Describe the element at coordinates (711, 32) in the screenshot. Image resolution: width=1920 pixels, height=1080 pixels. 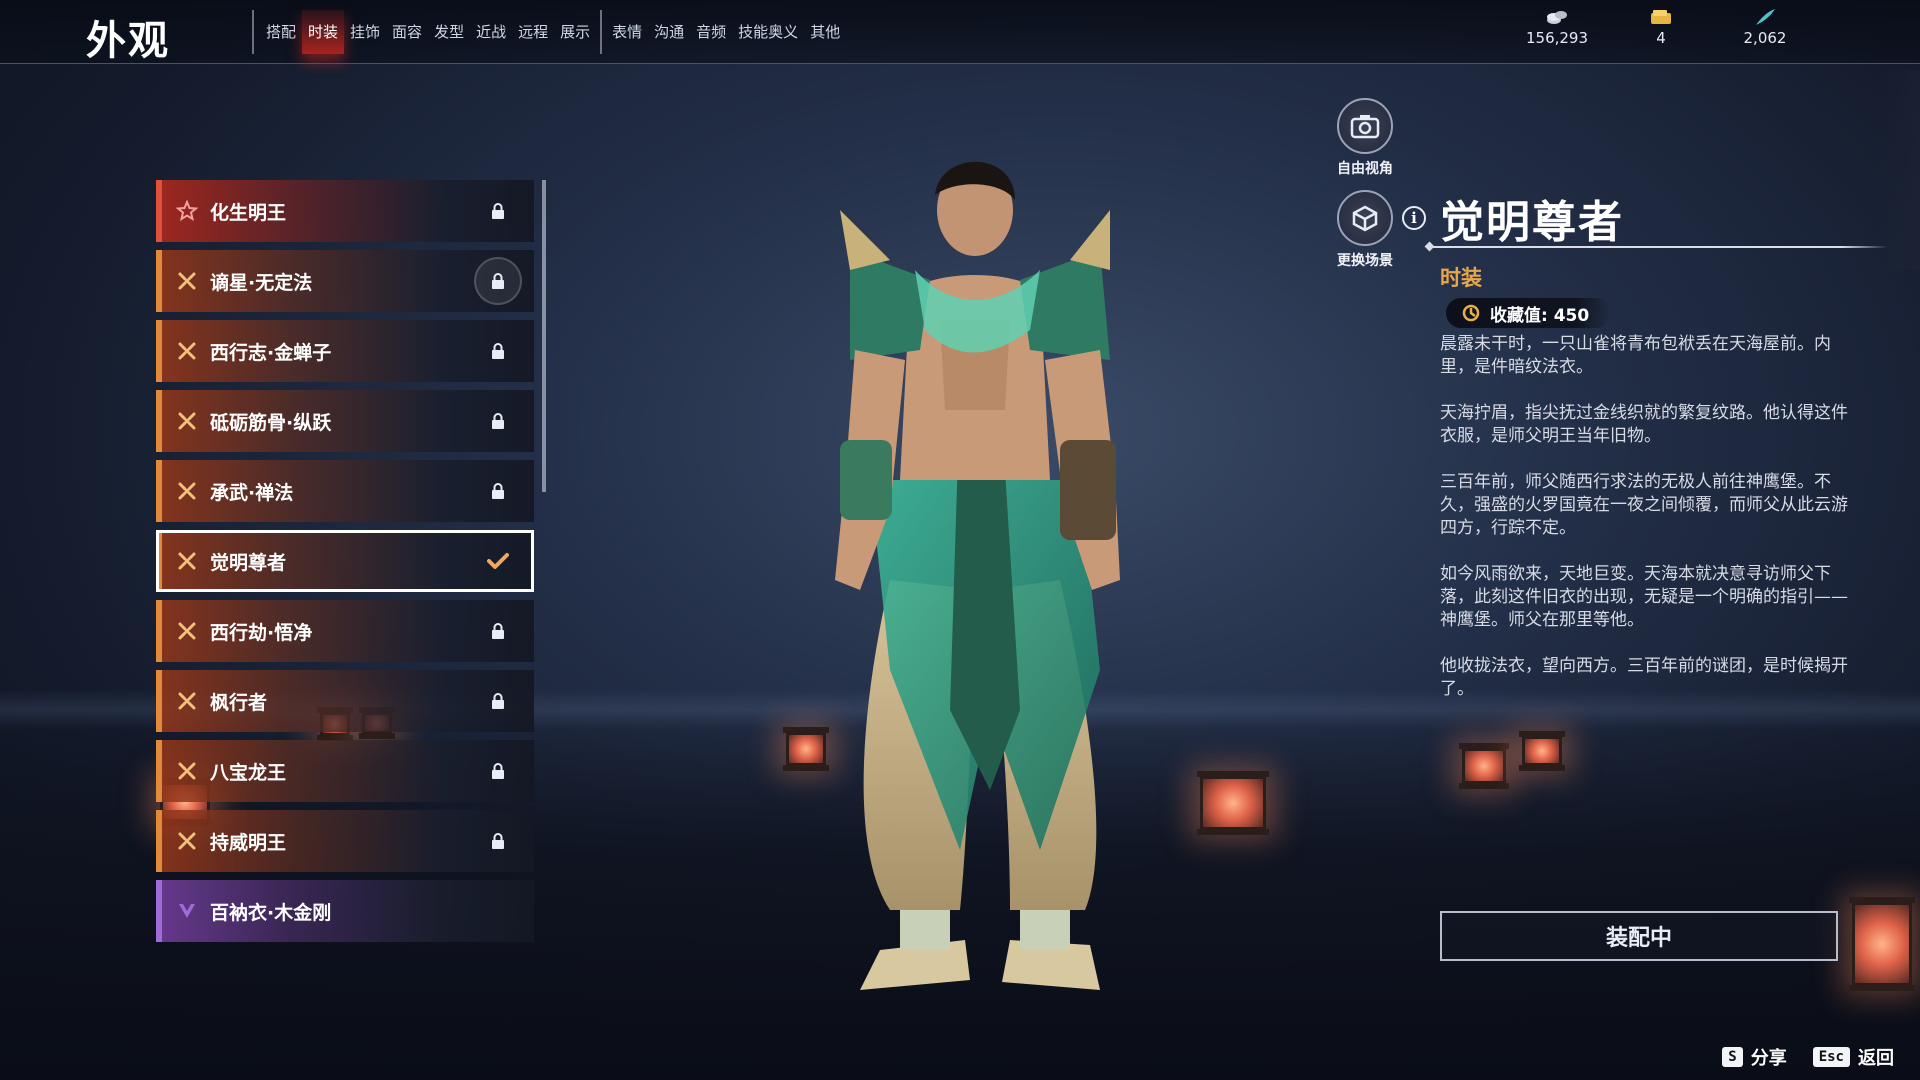
I see `tab-11: 音频` at that location.